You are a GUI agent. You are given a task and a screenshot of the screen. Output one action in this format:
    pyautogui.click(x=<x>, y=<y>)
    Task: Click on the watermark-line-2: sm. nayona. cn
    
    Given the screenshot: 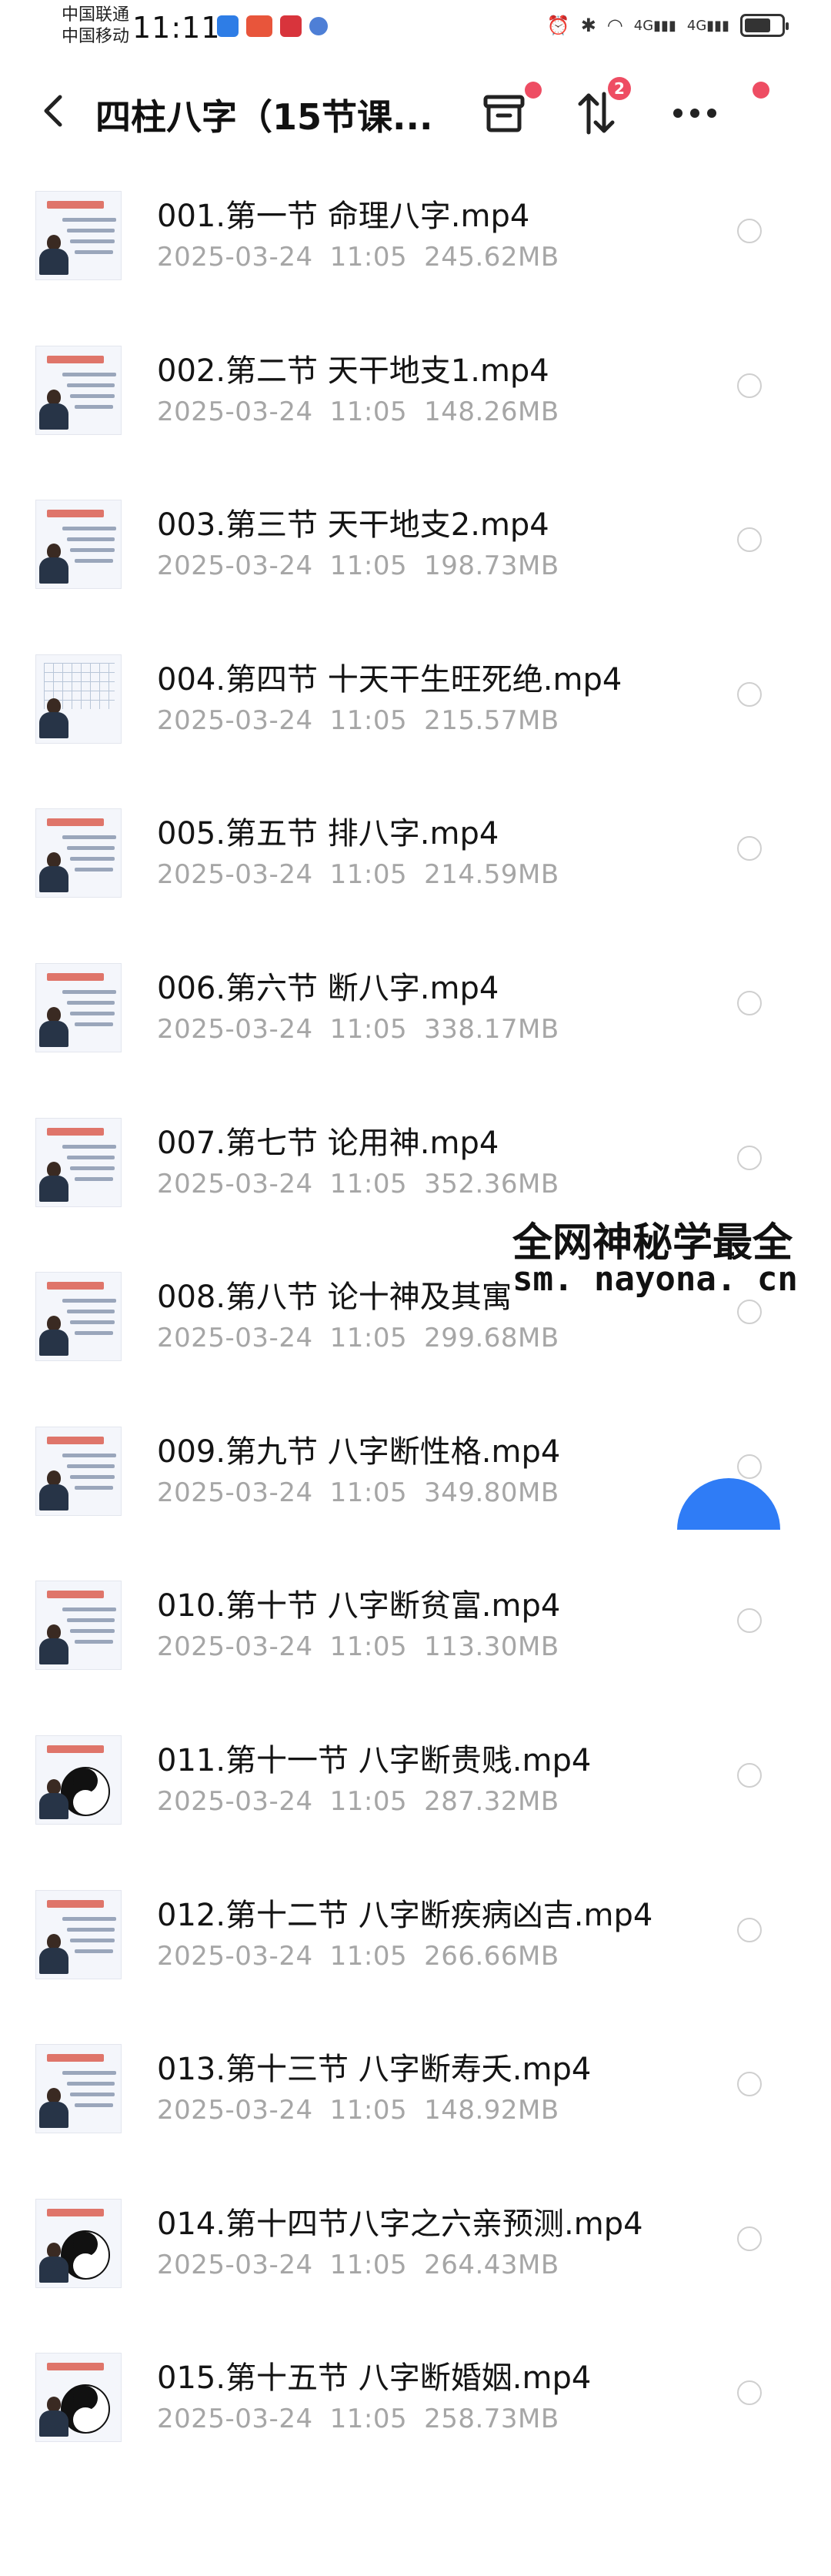 What is the action you would take?
    pyautogui.click(x=655, y=1280)
    